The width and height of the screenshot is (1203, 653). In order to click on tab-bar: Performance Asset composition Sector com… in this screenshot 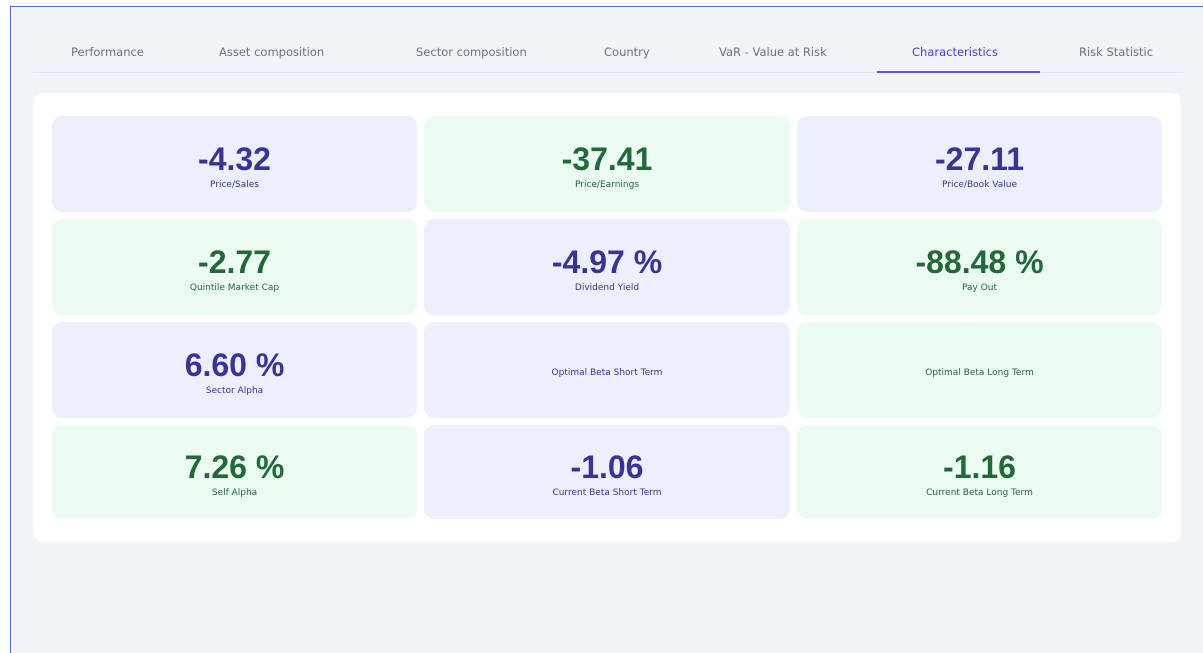, I will do `click(608, 53)`.